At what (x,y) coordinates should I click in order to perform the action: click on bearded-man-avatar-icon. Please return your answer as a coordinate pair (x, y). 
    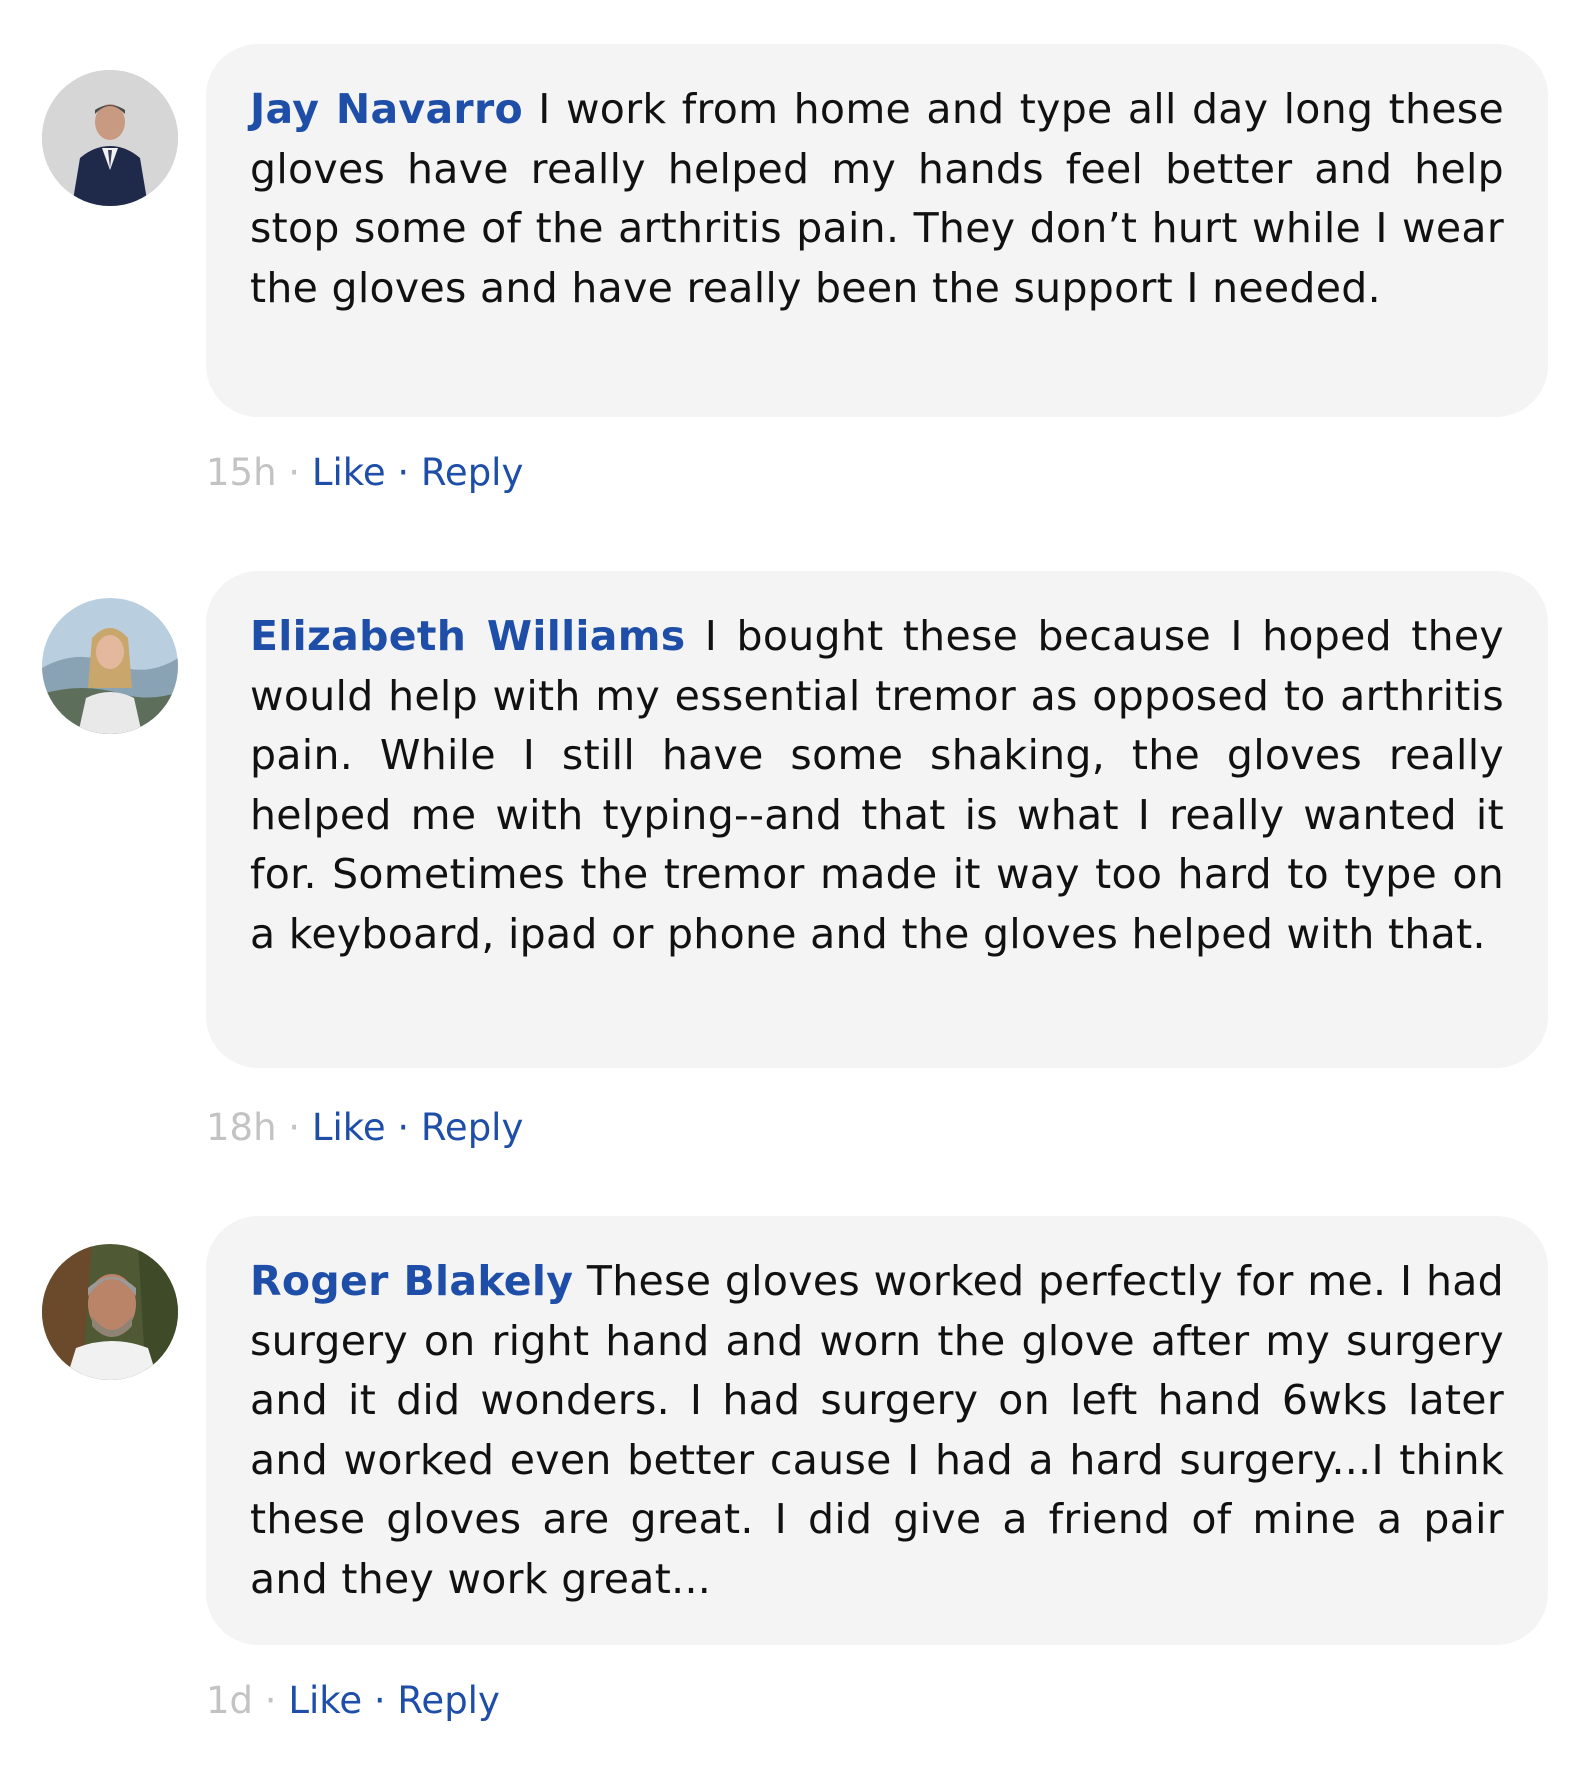
    Looking at the image, I should click on (110, 1312).